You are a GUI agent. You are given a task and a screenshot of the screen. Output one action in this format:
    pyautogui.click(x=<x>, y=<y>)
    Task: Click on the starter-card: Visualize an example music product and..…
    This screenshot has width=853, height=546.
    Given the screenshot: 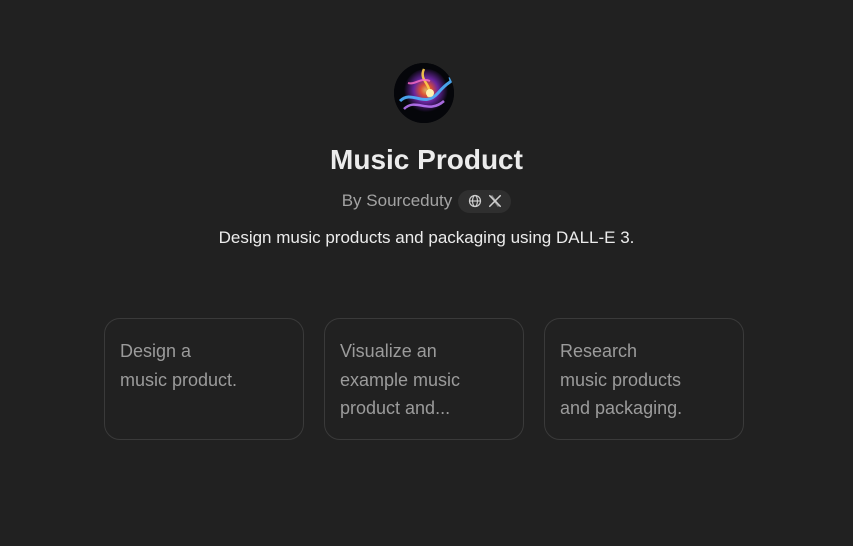 What is the action you would take?
    pyautogui.click(x=424, y=379)
    